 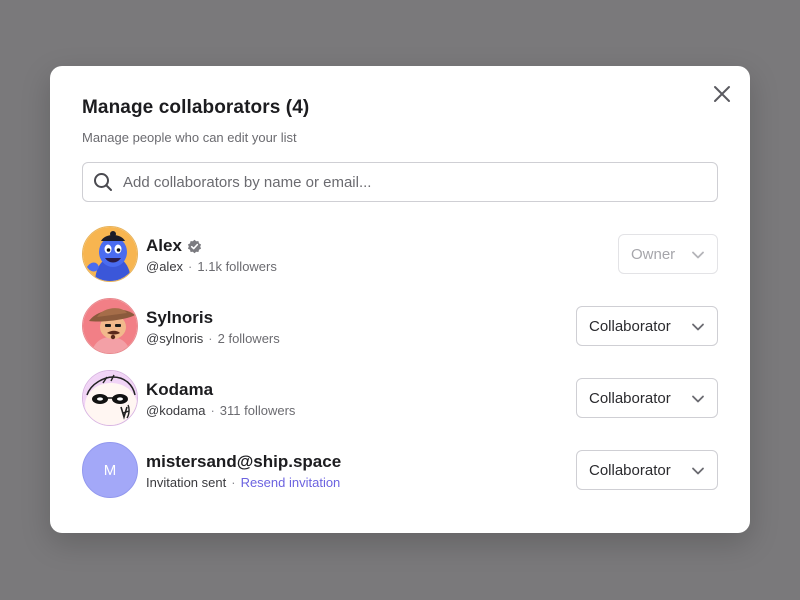 What do you see at coordinates (186, 482) in the screenshot?
I see `invitation-status: Invitation sent` at bounding box center [186, 482].